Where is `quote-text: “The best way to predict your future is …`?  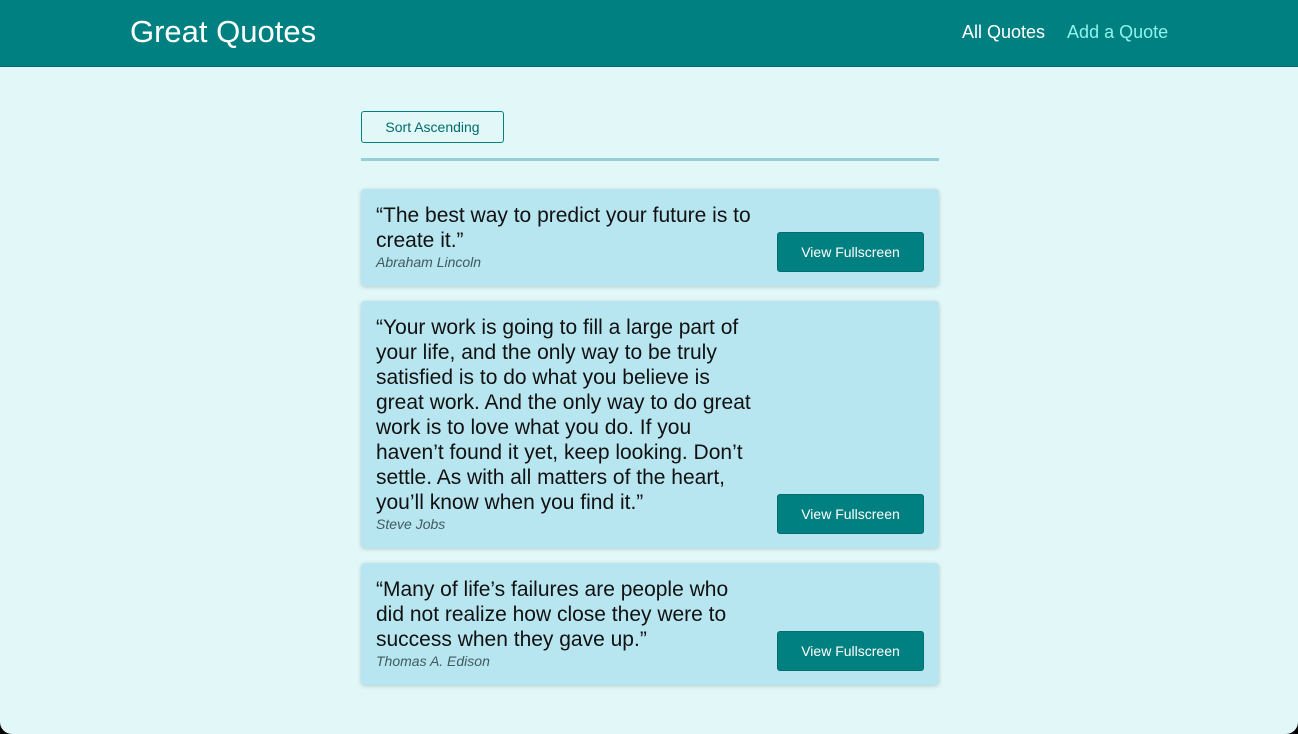
quote-text: “The best way to predict your future is … is located at coordinates (563, 228).